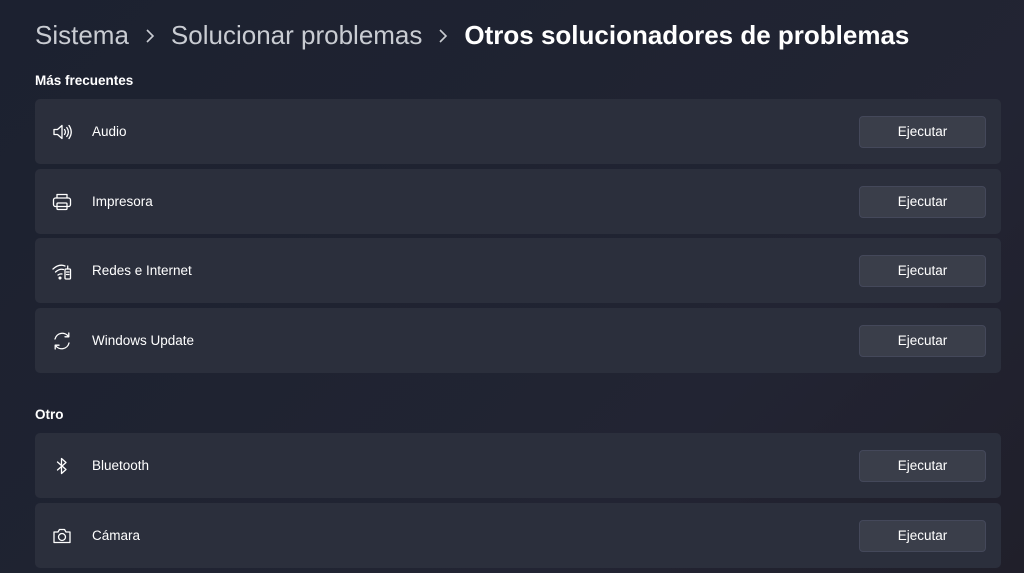 This screenshot has width=1024, height=573. What do you see at coordinates (62, 202) in the screenshot?
I see `printer-icon` at bounding box center [62, 202].